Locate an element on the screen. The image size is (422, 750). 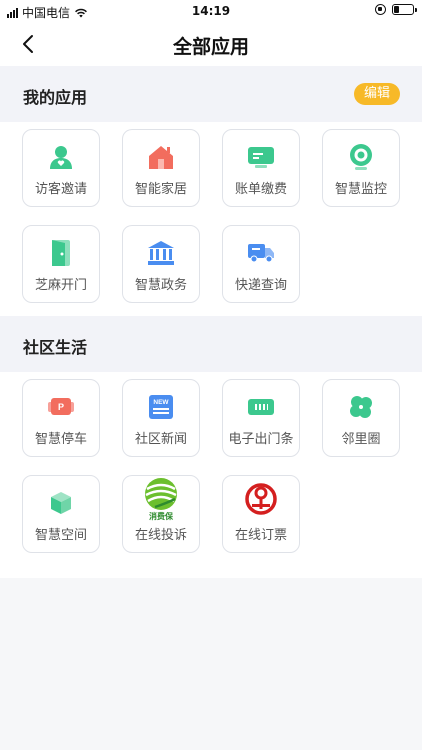
news-icon: NEW is located at coordinates (161, 407).